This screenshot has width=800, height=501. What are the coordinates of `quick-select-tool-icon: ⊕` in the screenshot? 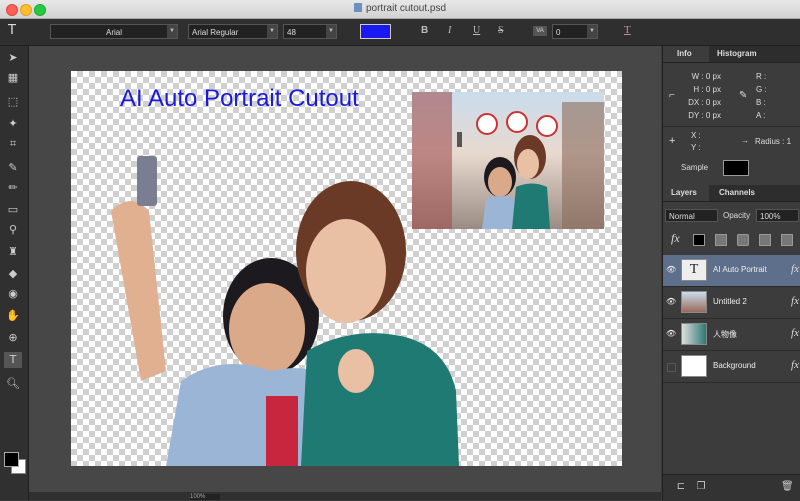 It's located at (13, 338).